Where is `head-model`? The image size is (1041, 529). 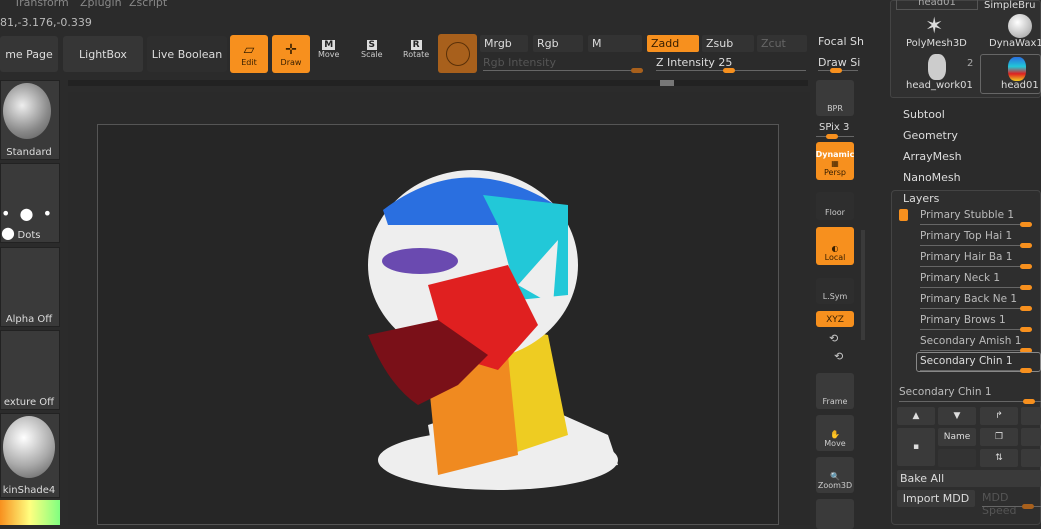 head-model is located at coordinates (493, 330).